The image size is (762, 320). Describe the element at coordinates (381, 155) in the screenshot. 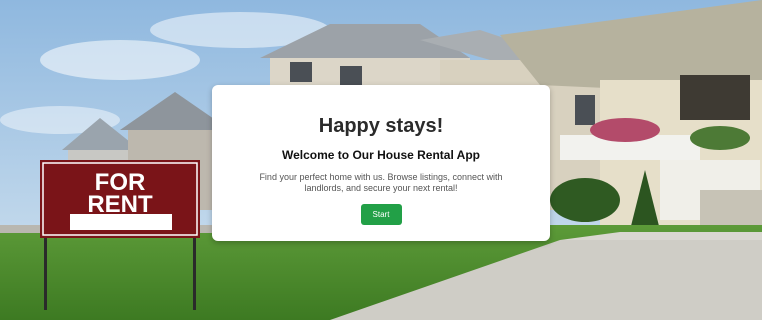

I see `welcome-subtitle: Welcome to Our House Rental App` at that location.